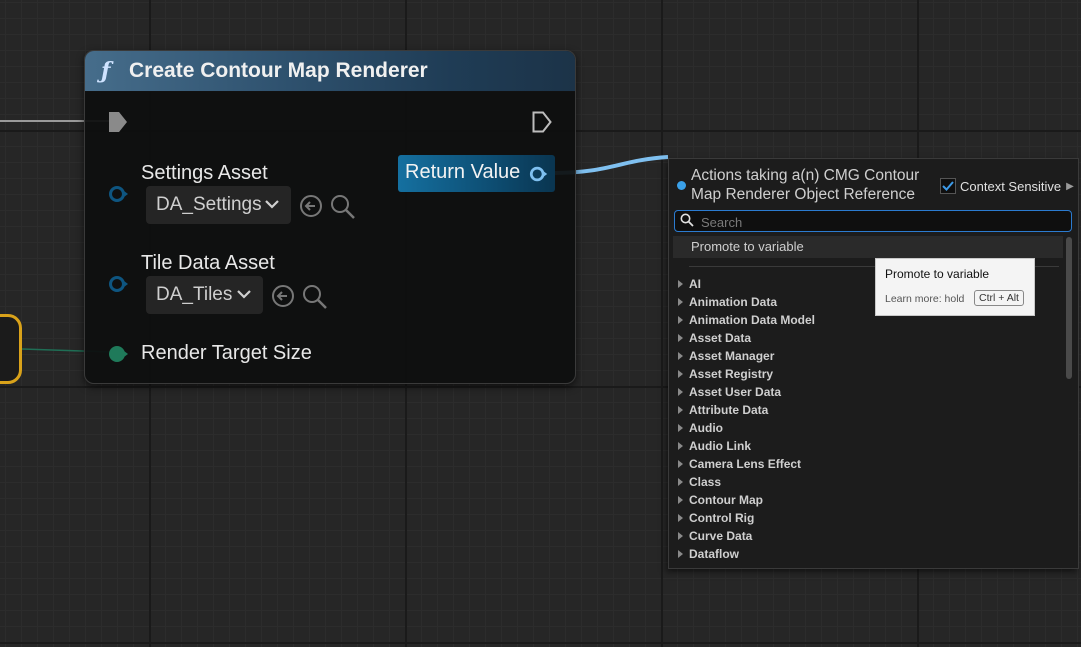 This screenshot has height=647, width=1081. Describe the element at coordinates (881, 222) in the screenshot. I see `search-input` at that location.